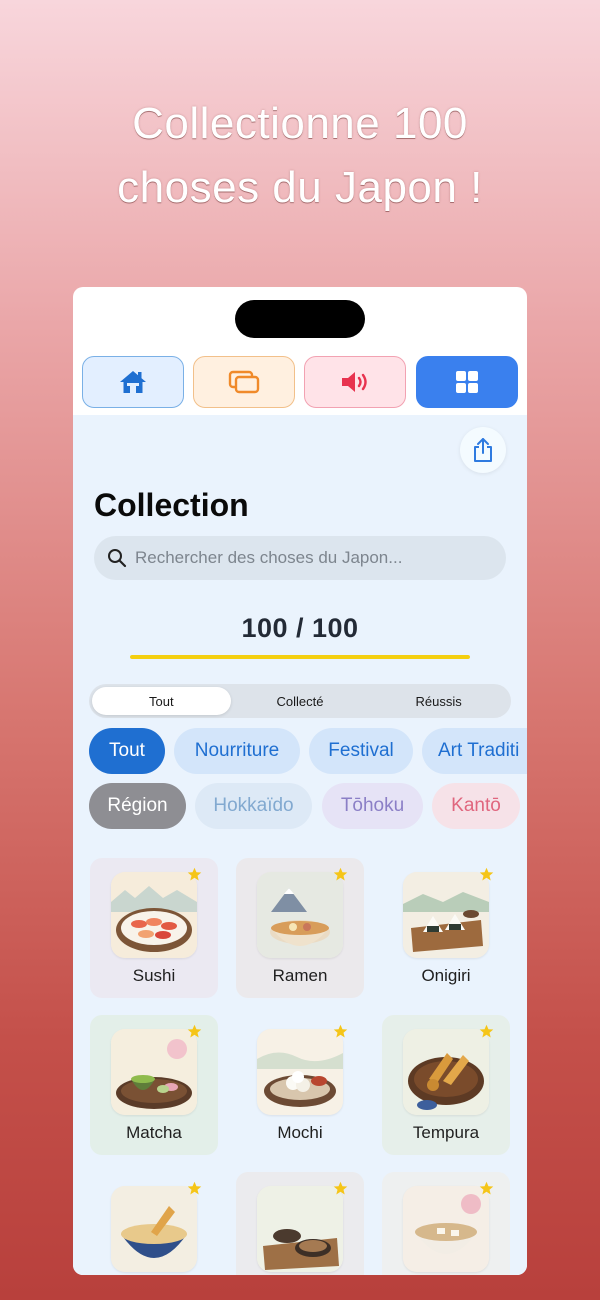 The width and height of the screenshot is (600, 1300). I want to click on item-label: Sushi, so click(154, 975).